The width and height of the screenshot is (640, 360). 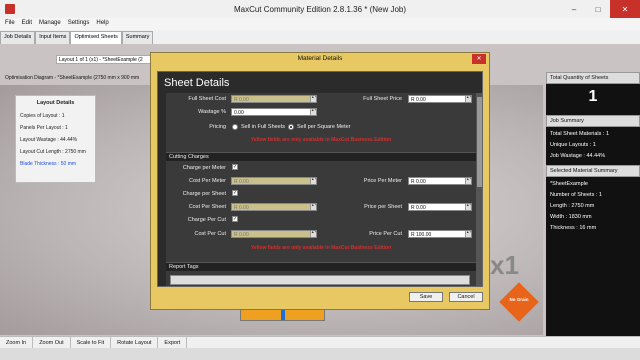 What do you see at coordinates (42, 116) in the screenshot?
I see `copies-of-layout: Copies of Layout : 1` at bounding box center [42, 116].